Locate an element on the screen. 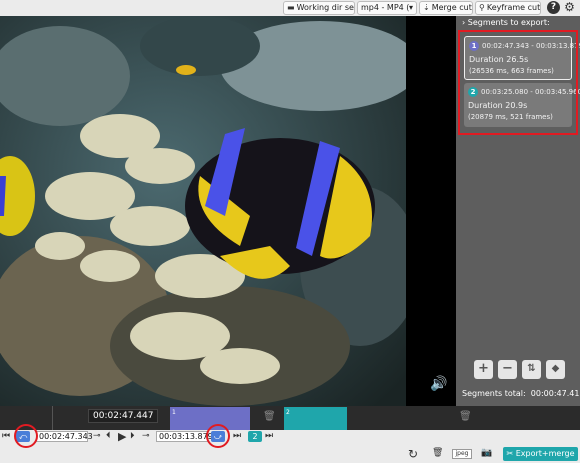 The image size is (580, 463). segments-header: › Segments to export: is located at coordinates (506, 22).